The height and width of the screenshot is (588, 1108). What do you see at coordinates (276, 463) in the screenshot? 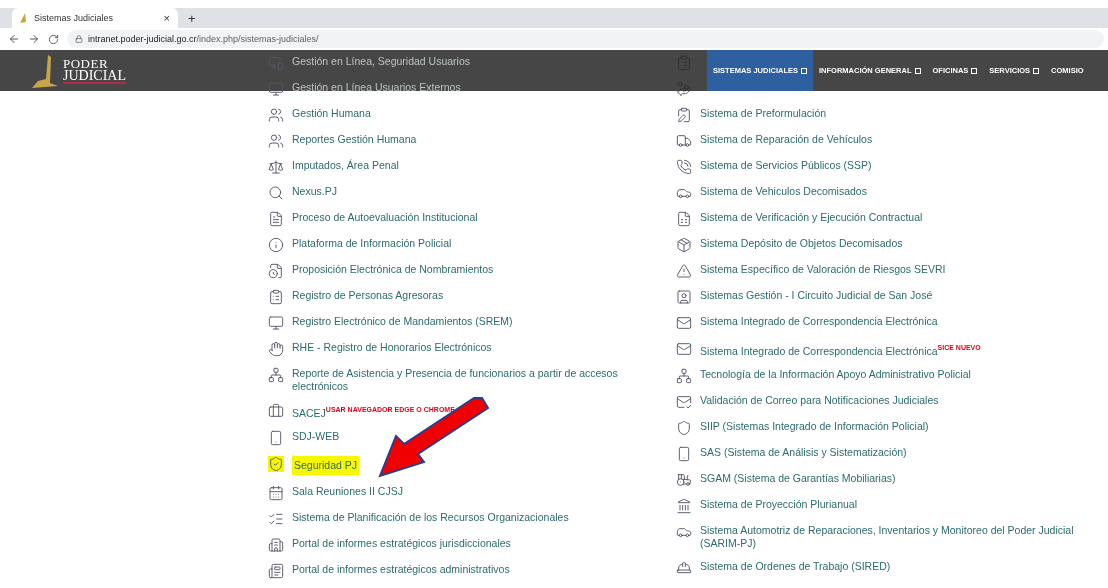
I see `shield-check-icon` at bounding box center [276, 463].